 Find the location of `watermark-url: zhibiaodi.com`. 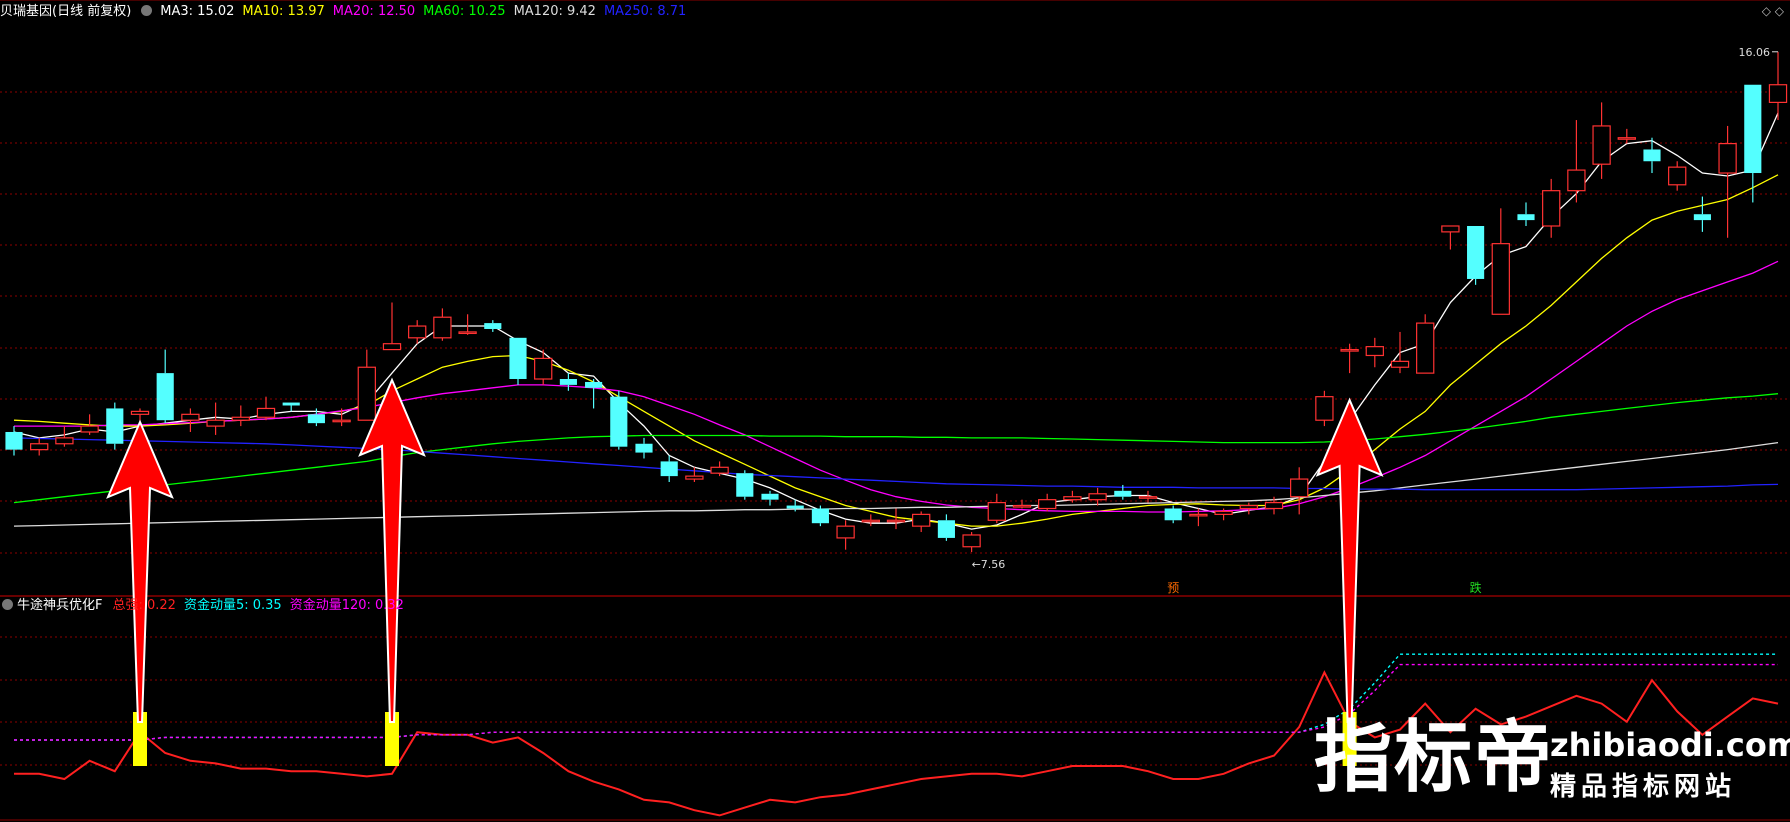

watermark-url: zhibiaodi.com is located at coordinates (1670, 745).